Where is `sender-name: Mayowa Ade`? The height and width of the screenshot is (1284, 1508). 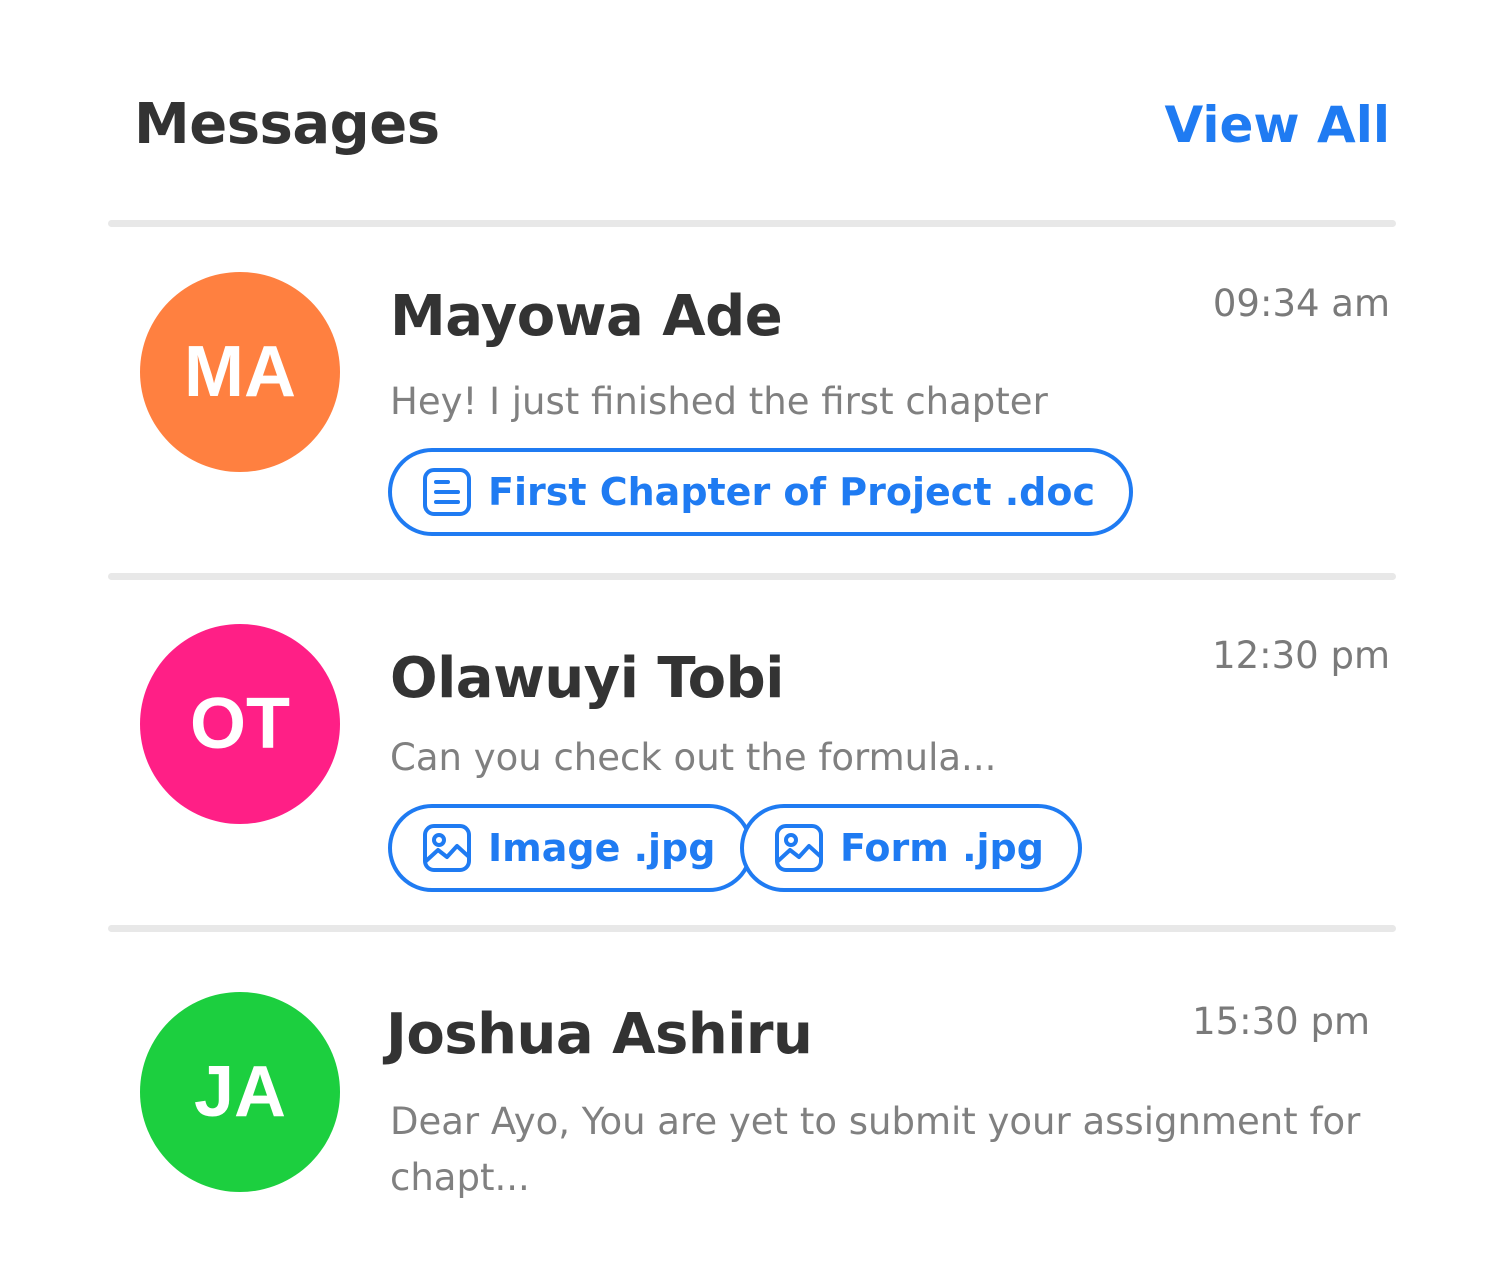 sender-name: Mayowa Ade is located at coordinates (586, 316).